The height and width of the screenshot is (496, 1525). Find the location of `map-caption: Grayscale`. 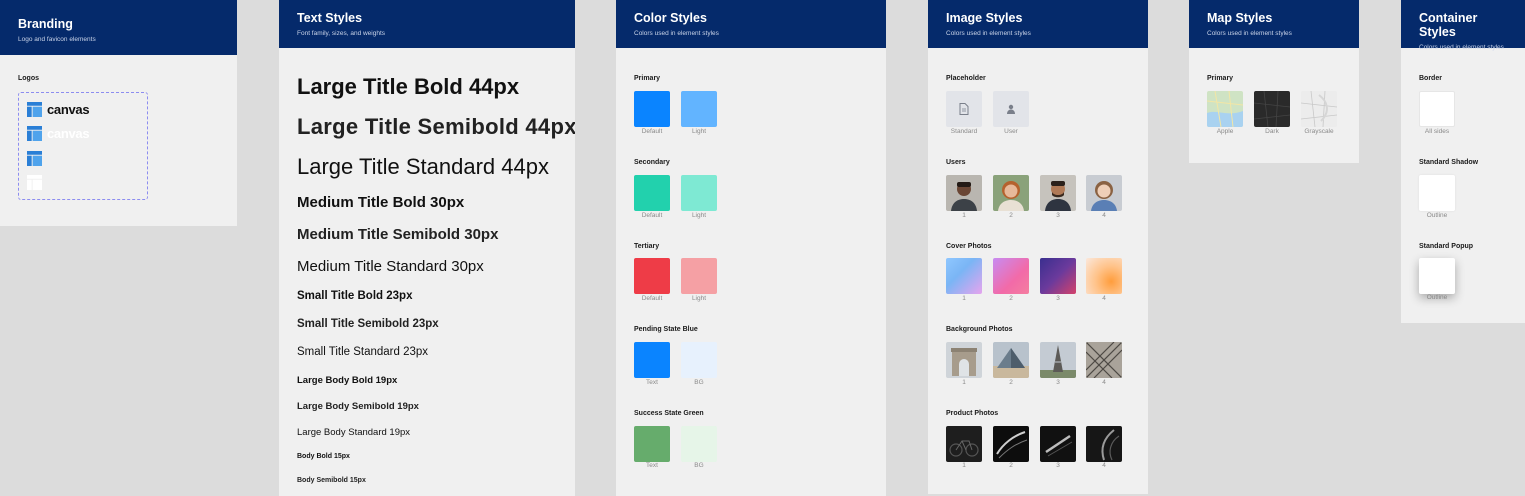

map-caption: Grayscale is located at coordinates (1319, 131).